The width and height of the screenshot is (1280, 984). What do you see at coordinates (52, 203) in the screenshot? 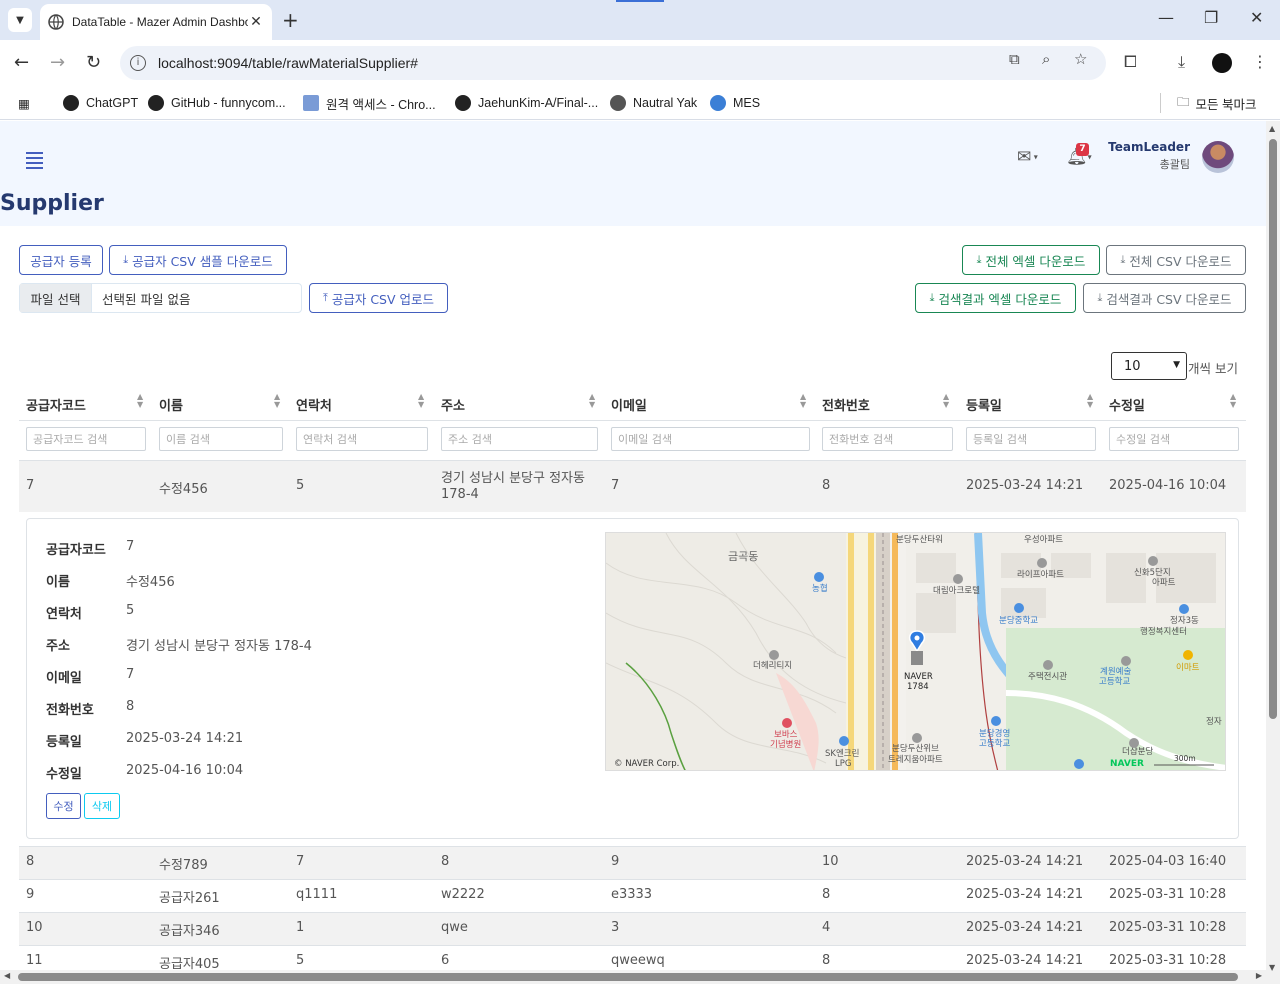
I see `page-title: Supplier` at bounding box center [52, 203].